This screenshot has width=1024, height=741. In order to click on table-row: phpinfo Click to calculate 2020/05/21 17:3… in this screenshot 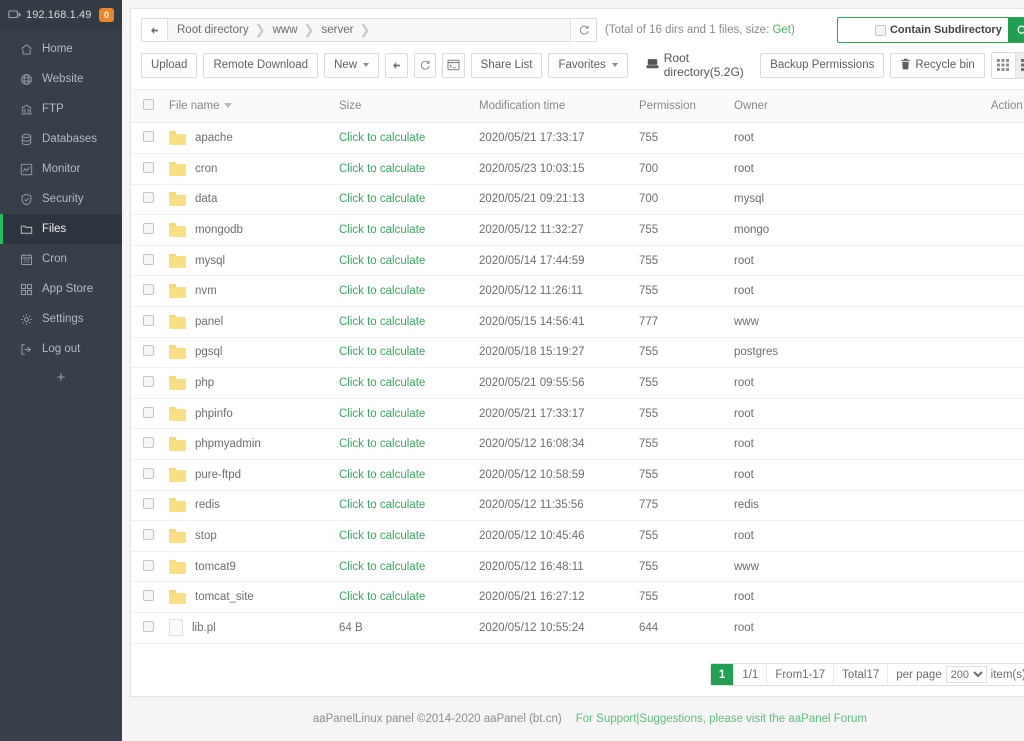, I will do `click(577, 414)`.